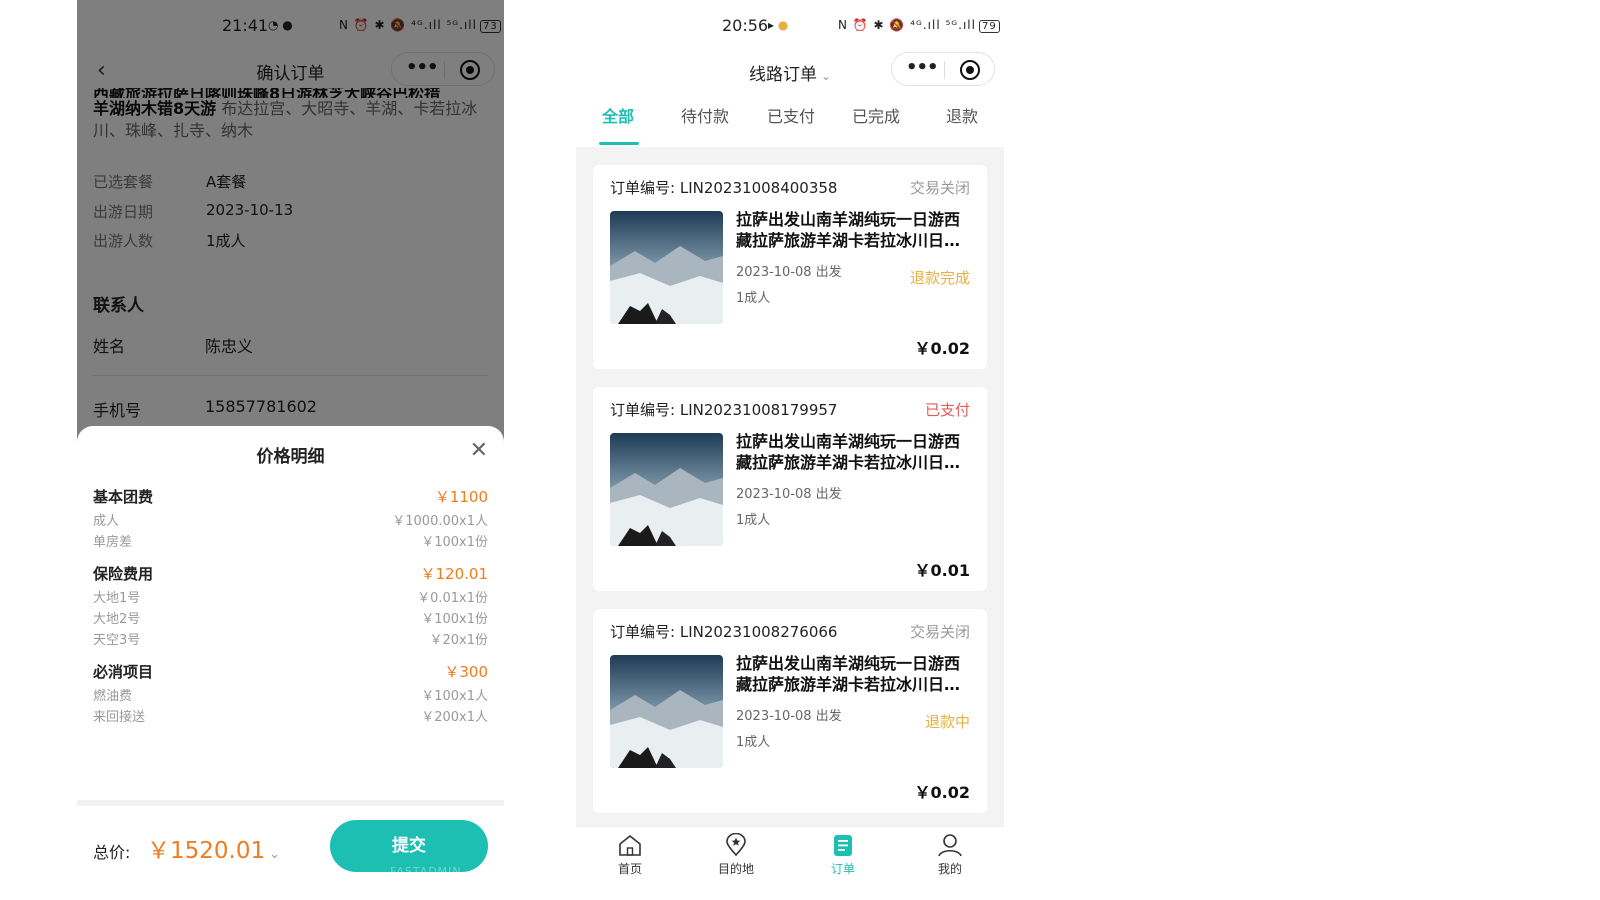 This screenshot has height=900, width=1600. I want to click on close-miniapp-icon, so click(970, 70).